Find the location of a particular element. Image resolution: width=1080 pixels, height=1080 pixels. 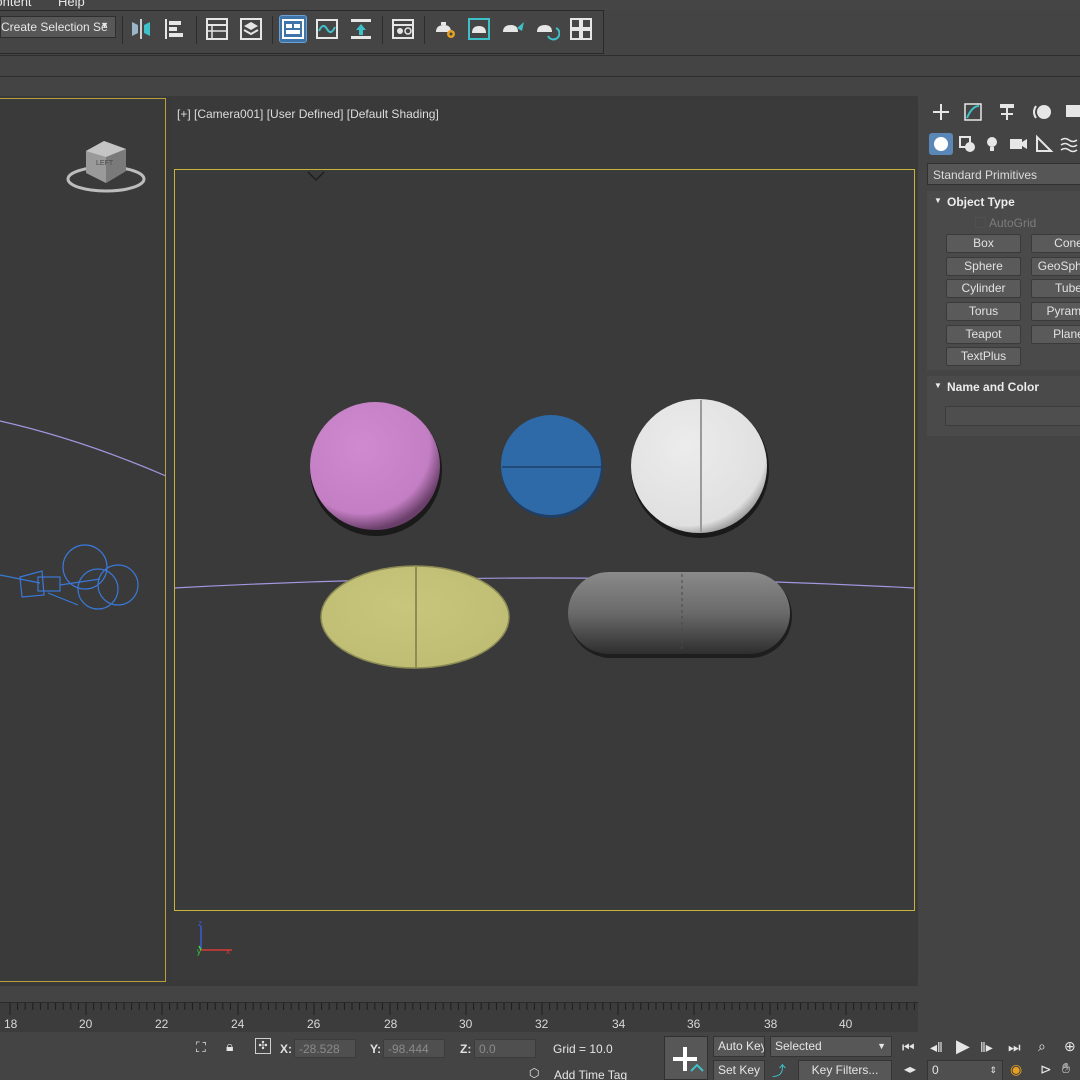

timeline-tick-label: 20 is located at coordinates (86, 1024).